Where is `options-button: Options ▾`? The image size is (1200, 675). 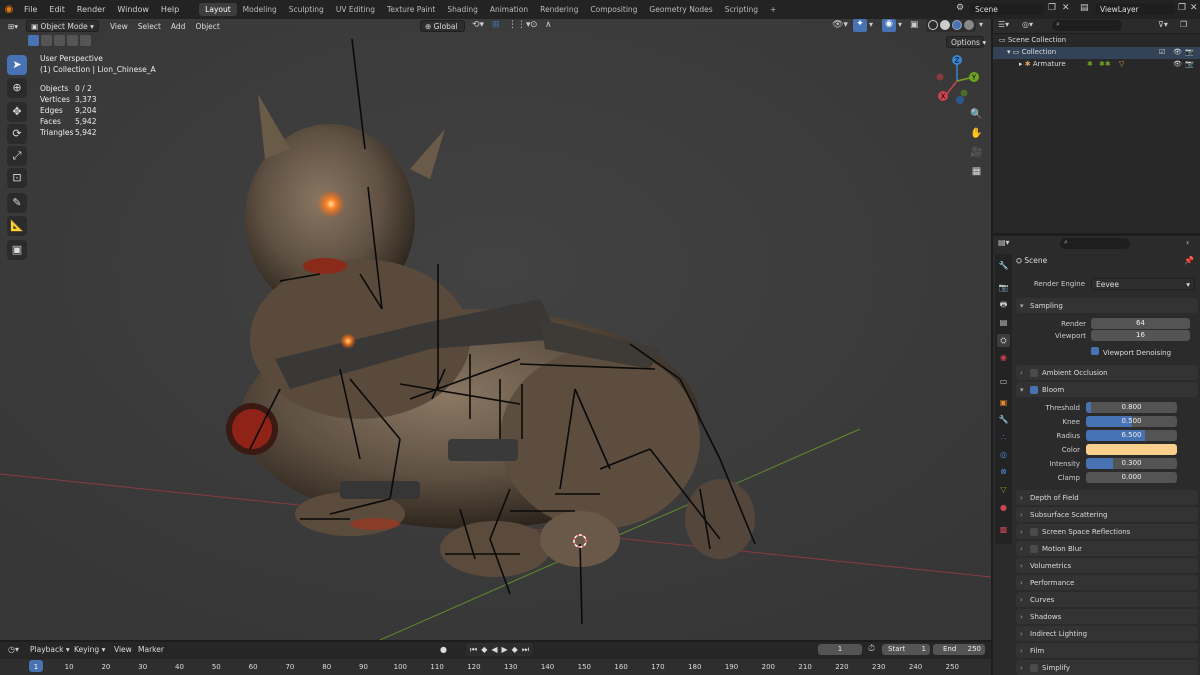
options-button: Options ▾ is located at coordinates (966, 42).